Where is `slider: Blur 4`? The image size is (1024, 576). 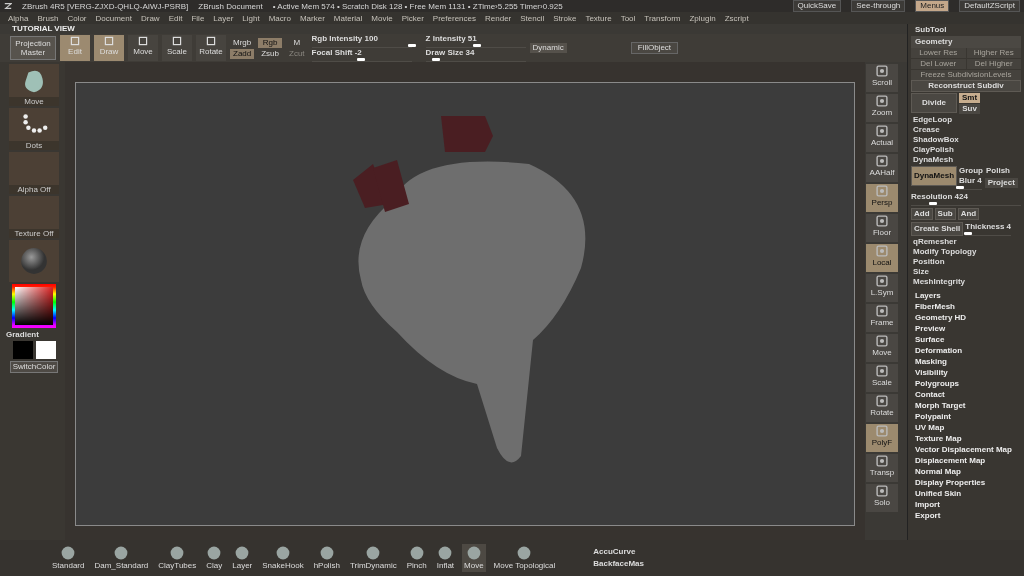 slider: Blur 4 is located at coordinates (970, 183).